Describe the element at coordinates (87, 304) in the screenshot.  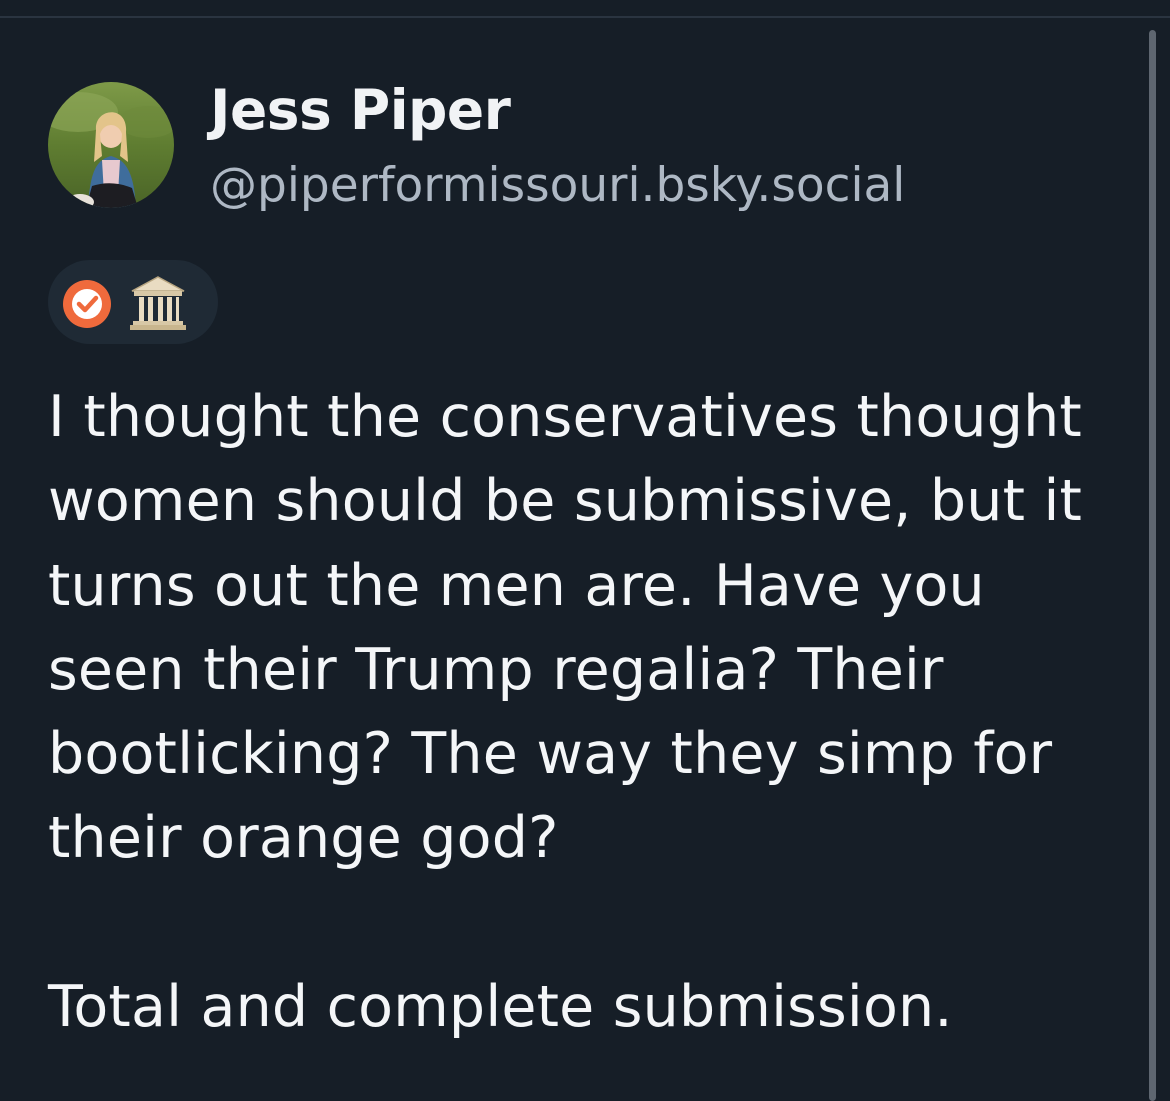
I see `verified-check-icon` at that location.